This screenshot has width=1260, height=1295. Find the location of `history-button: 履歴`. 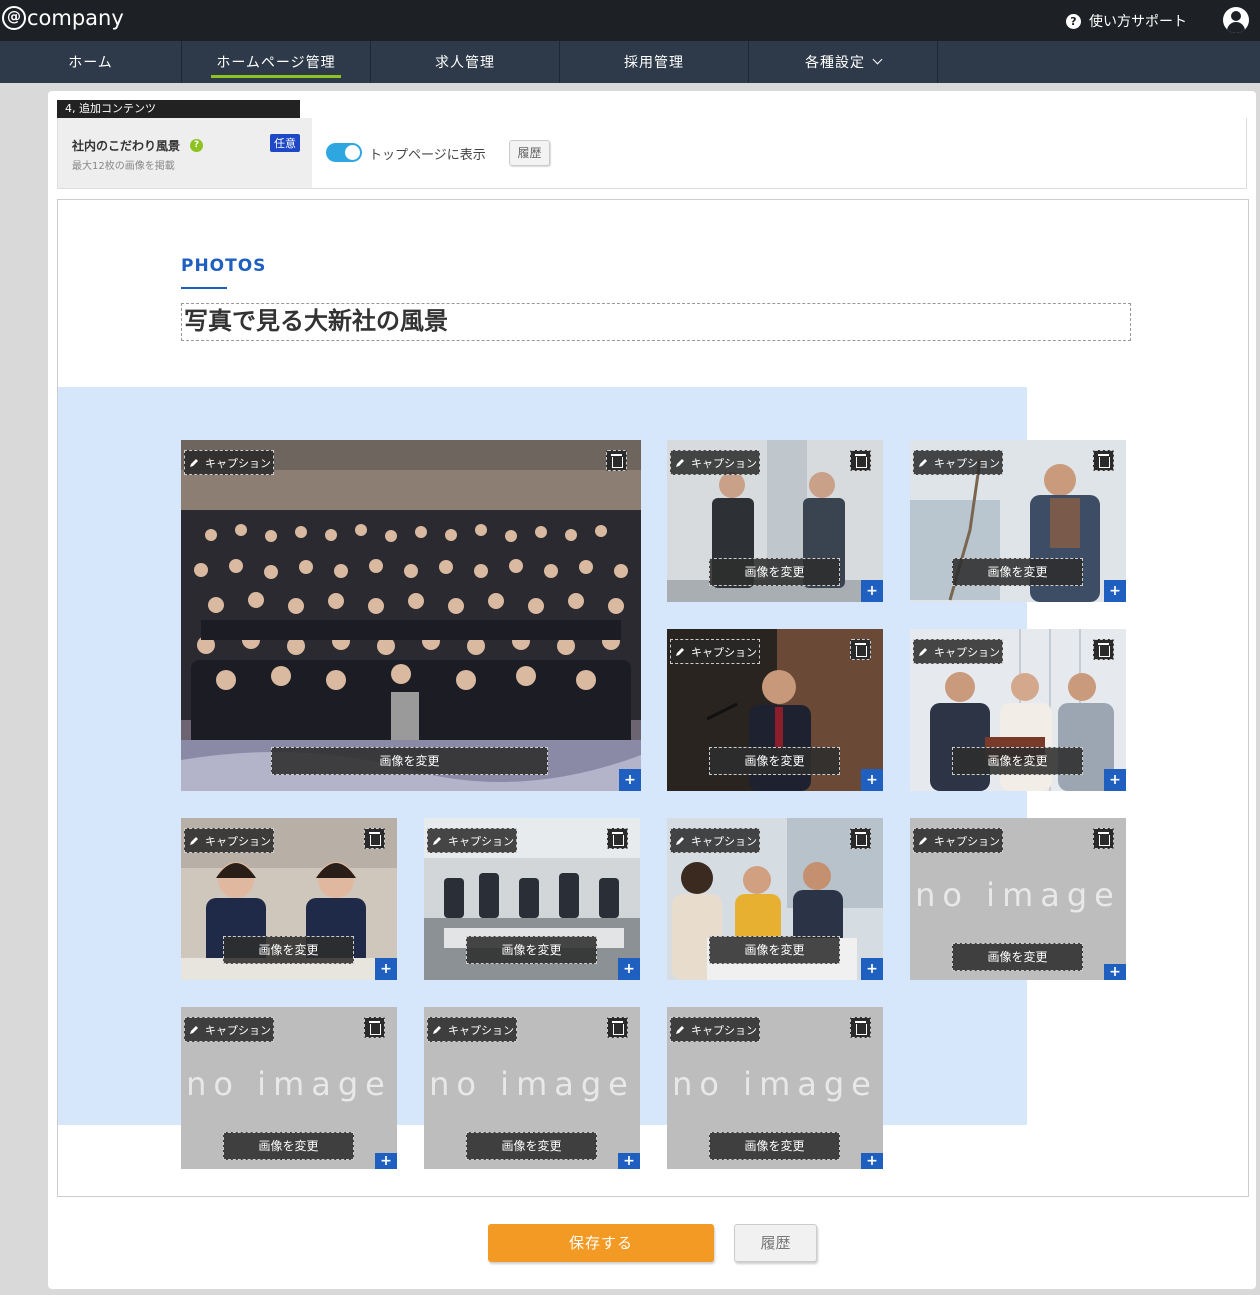

history-button: 履歴 is located at coordinates (775, 1243).